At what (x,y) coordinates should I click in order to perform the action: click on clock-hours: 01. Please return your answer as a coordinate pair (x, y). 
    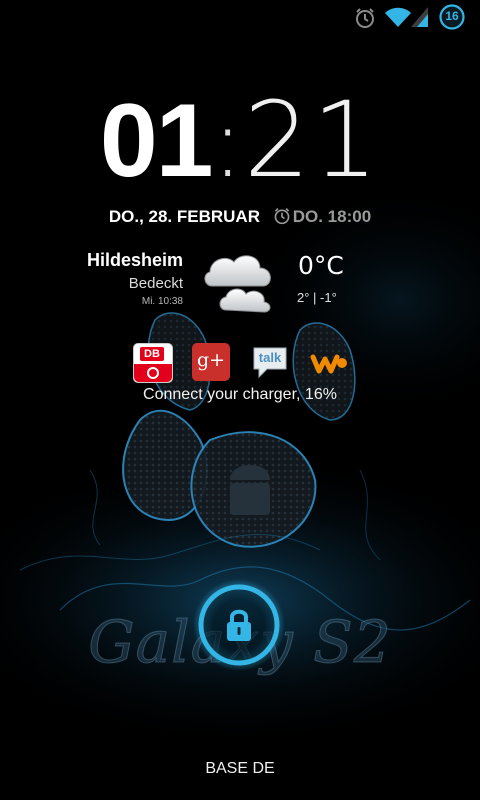
    Looking at the image, I should click on (156, 141).